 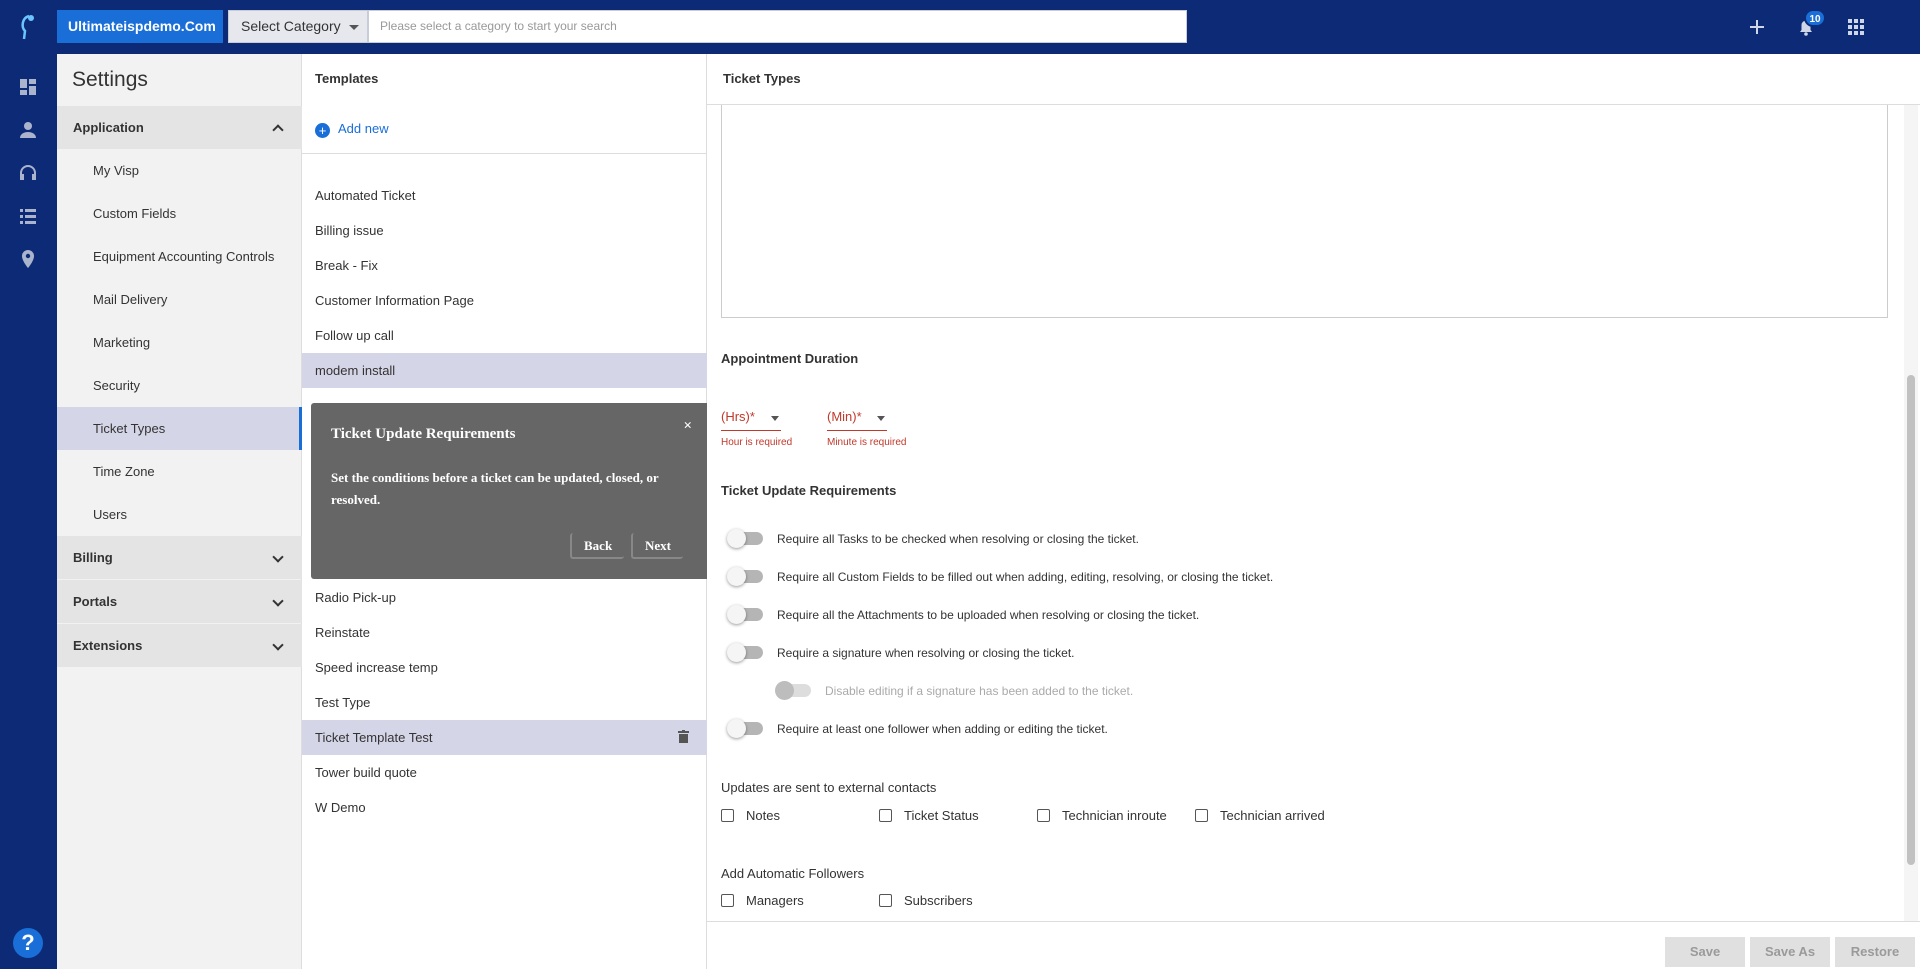 What do you see at coordinates (179, 213) in the screenshot?
I see `settings-item-custom-fields: Custom Fields` at bounding box center [179, 213].